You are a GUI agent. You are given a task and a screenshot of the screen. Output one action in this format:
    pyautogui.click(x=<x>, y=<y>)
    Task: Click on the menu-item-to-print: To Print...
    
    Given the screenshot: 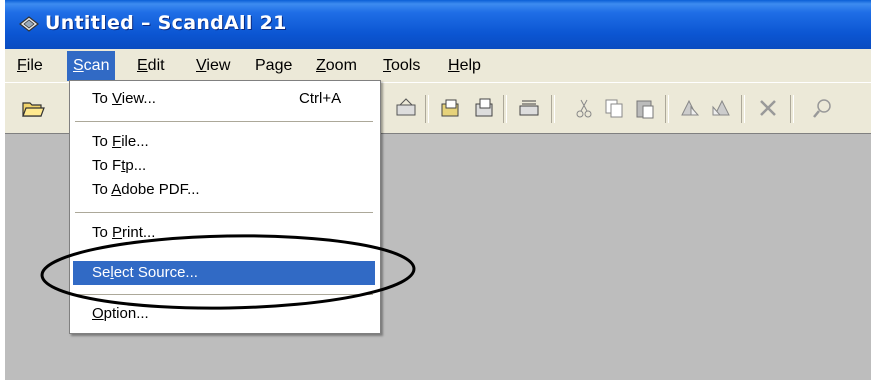 What is the action you would take?
    pyautogui.click(x=224, y=233)
    